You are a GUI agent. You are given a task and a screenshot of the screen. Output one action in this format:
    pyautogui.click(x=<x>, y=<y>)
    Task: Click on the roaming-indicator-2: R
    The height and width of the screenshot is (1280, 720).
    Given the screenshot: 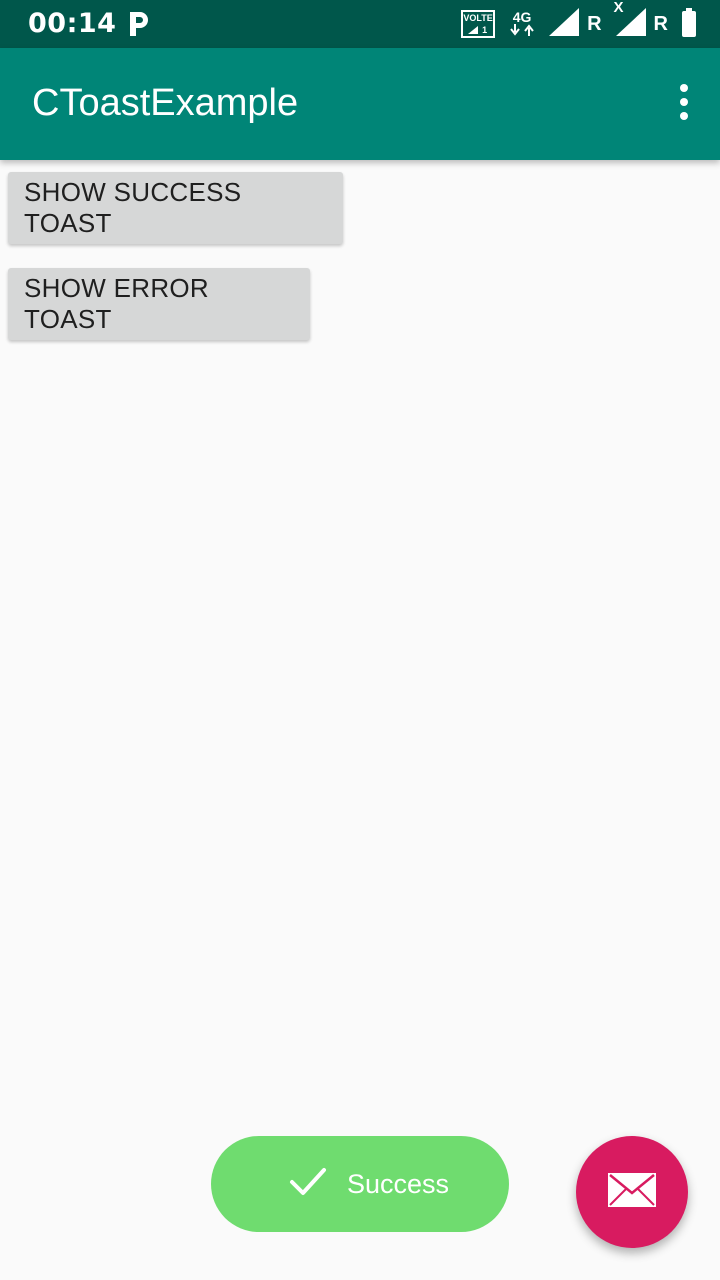 What is the action you would take?
    pyautogui.click(x=660, y=23)
    